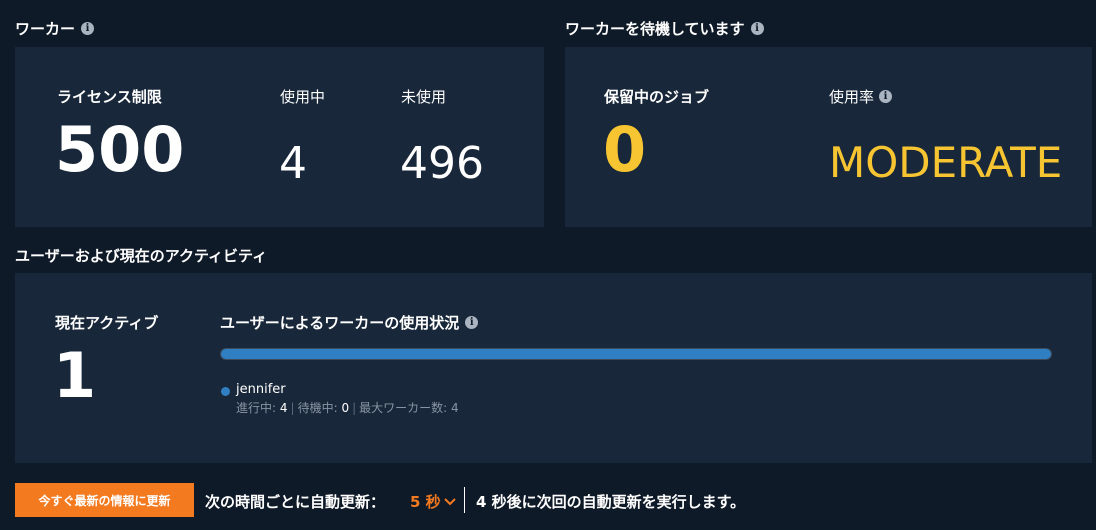 Image resolution: width=1096 pixels, height=530 pixels. I want to click on user-dot-icon, so click(225, 391).